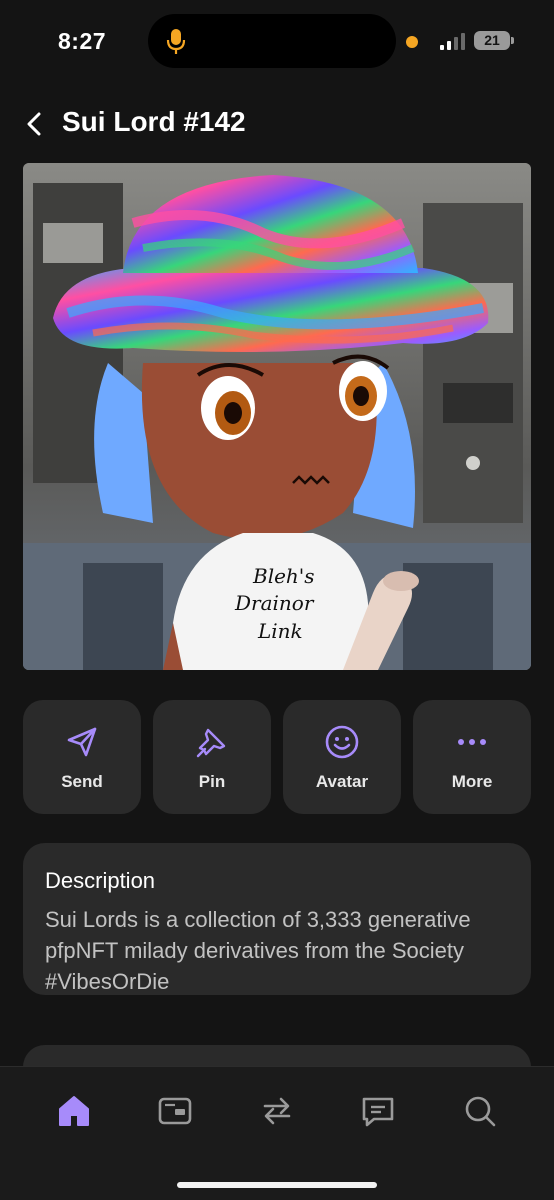 Image resolution: width=554 pixels, height=1200 pixels. I want to click on shirt-text-line2: Drainor, so click(274, 603).